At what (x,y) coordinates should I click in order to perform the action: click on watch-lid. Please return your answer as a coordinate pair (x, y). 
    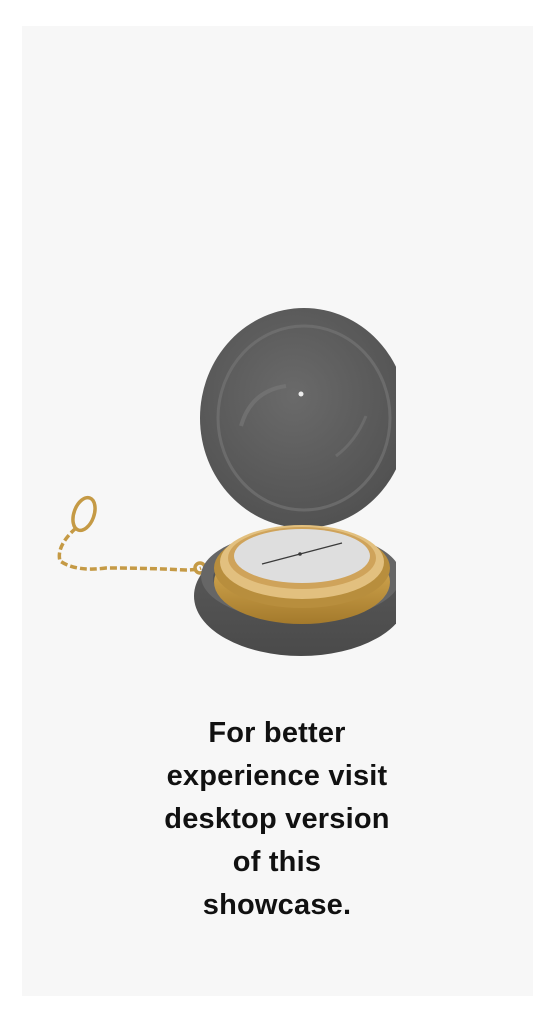
    Looking at the image, I should click on (298, 418).